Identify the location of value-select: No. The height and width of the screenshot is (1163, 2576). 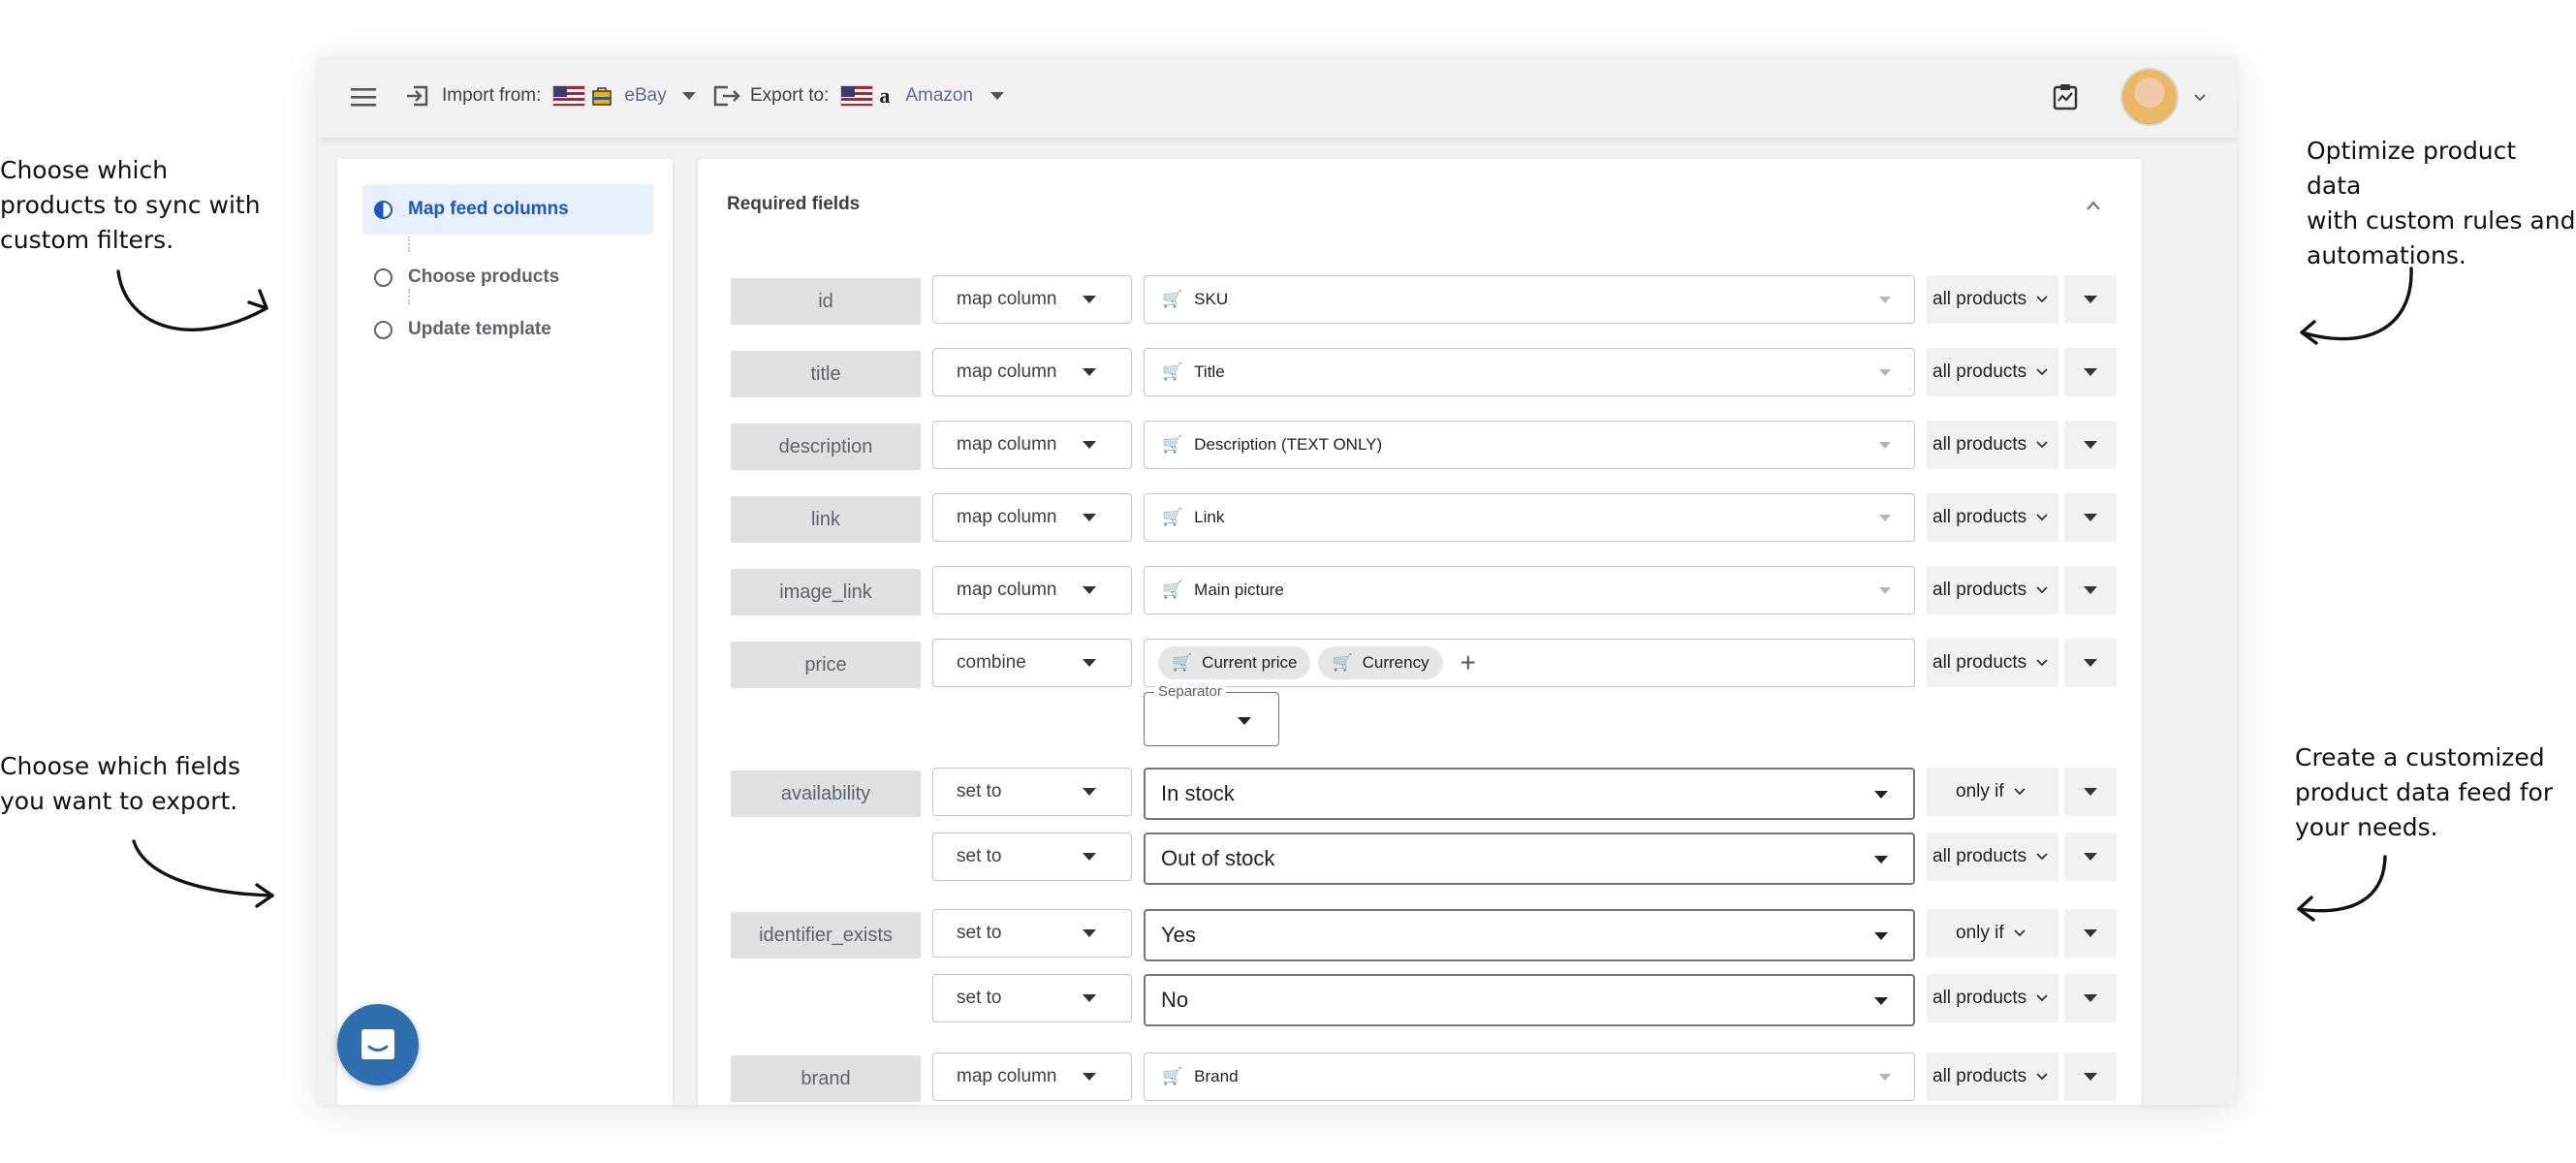
(1529, 1000).